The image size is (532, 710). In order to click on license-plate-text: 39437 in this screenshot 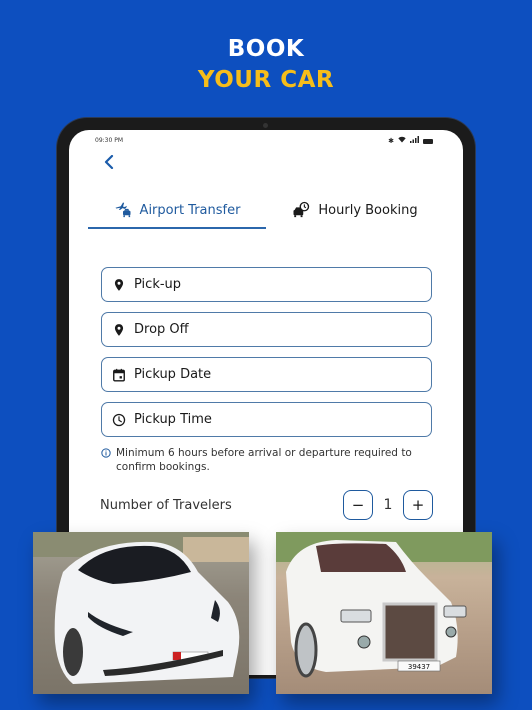, I will do `click(419, 667)`.